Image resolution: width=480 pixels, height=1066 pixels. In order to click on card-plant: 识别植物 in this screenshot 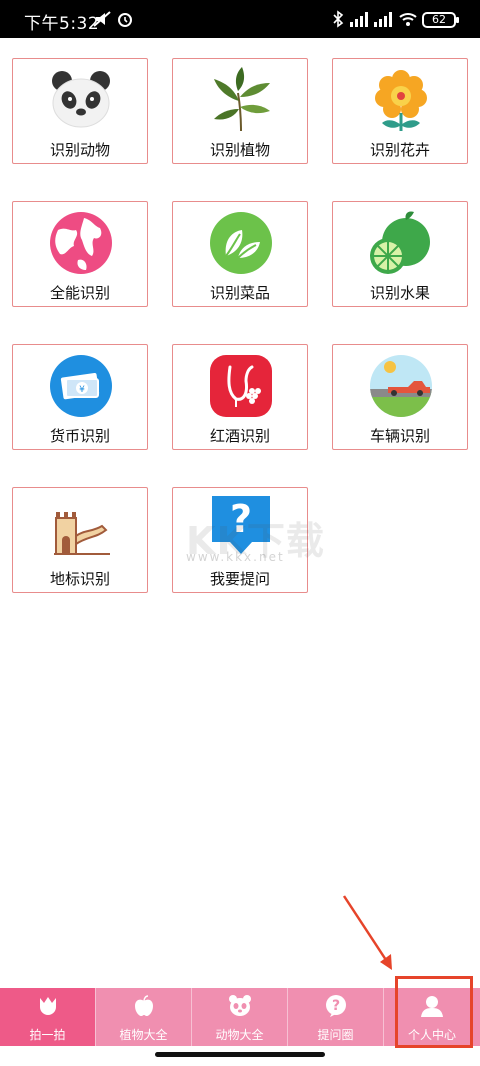, I will do `click(240, 111)`.